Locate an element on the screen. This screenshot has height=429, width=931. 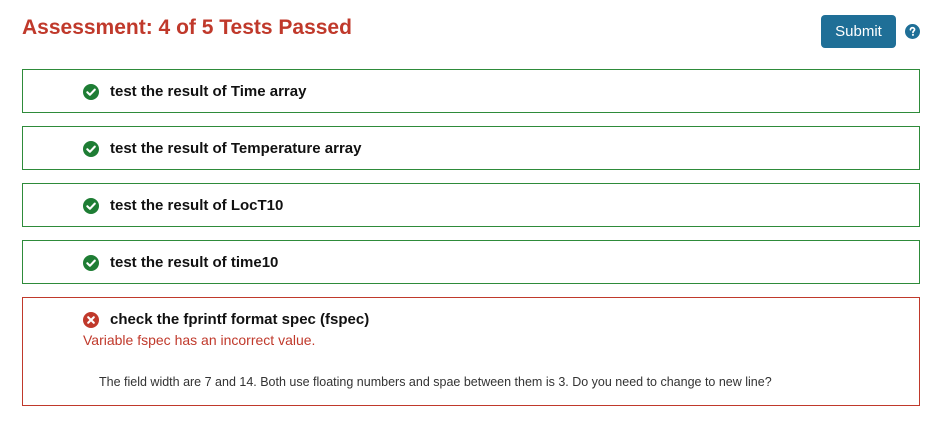
x-circle-icon is located at coordinates (91, 320).